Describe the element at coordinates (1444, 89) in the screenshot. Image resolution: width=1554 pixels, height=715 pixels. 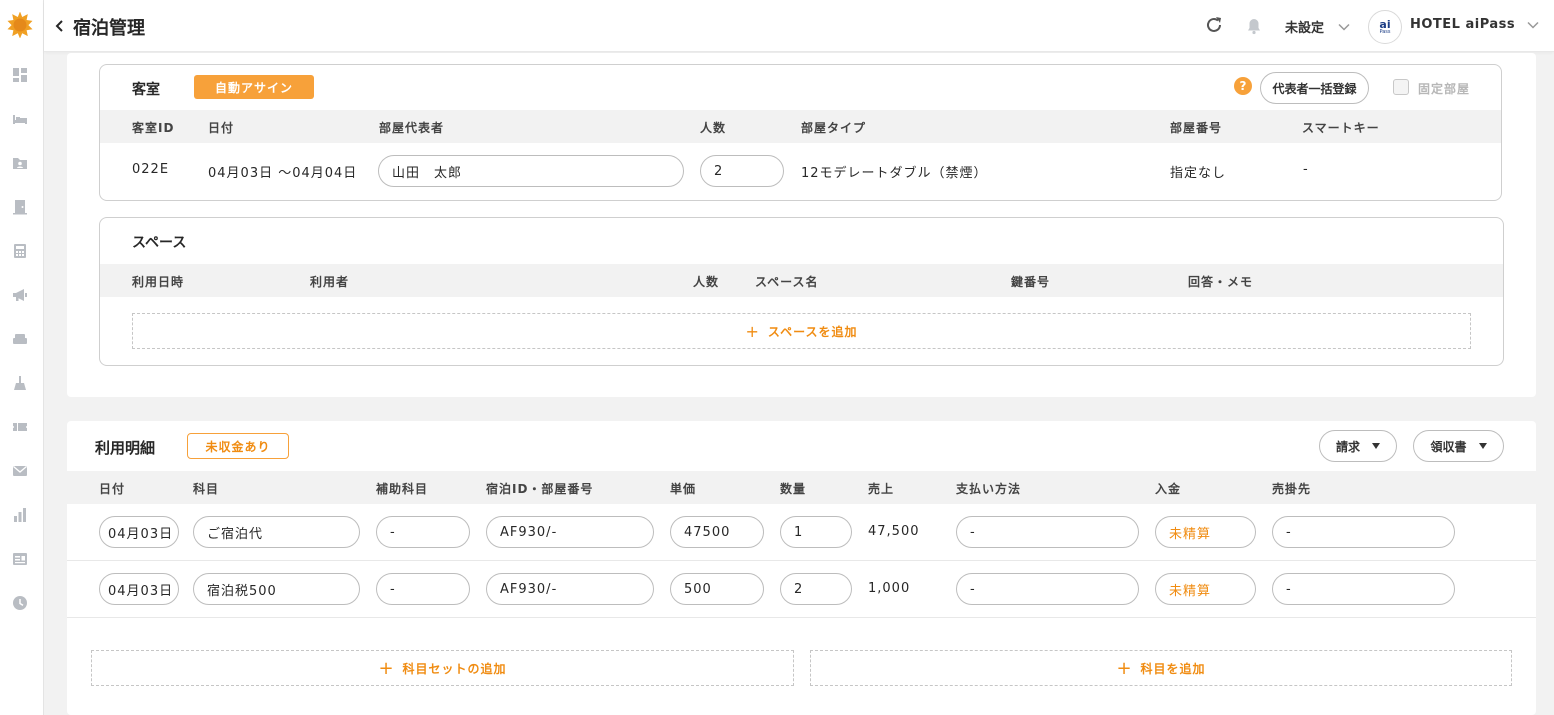
I see `fixed-room-label: 固定部屋` at that location.